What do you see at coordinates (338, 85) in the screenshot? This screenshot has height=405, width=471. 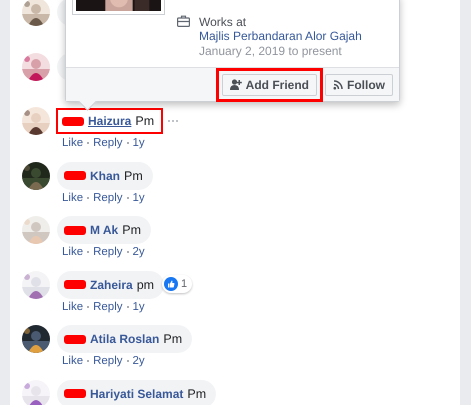 I see `rss-icon` at bounding box center [338, 85].